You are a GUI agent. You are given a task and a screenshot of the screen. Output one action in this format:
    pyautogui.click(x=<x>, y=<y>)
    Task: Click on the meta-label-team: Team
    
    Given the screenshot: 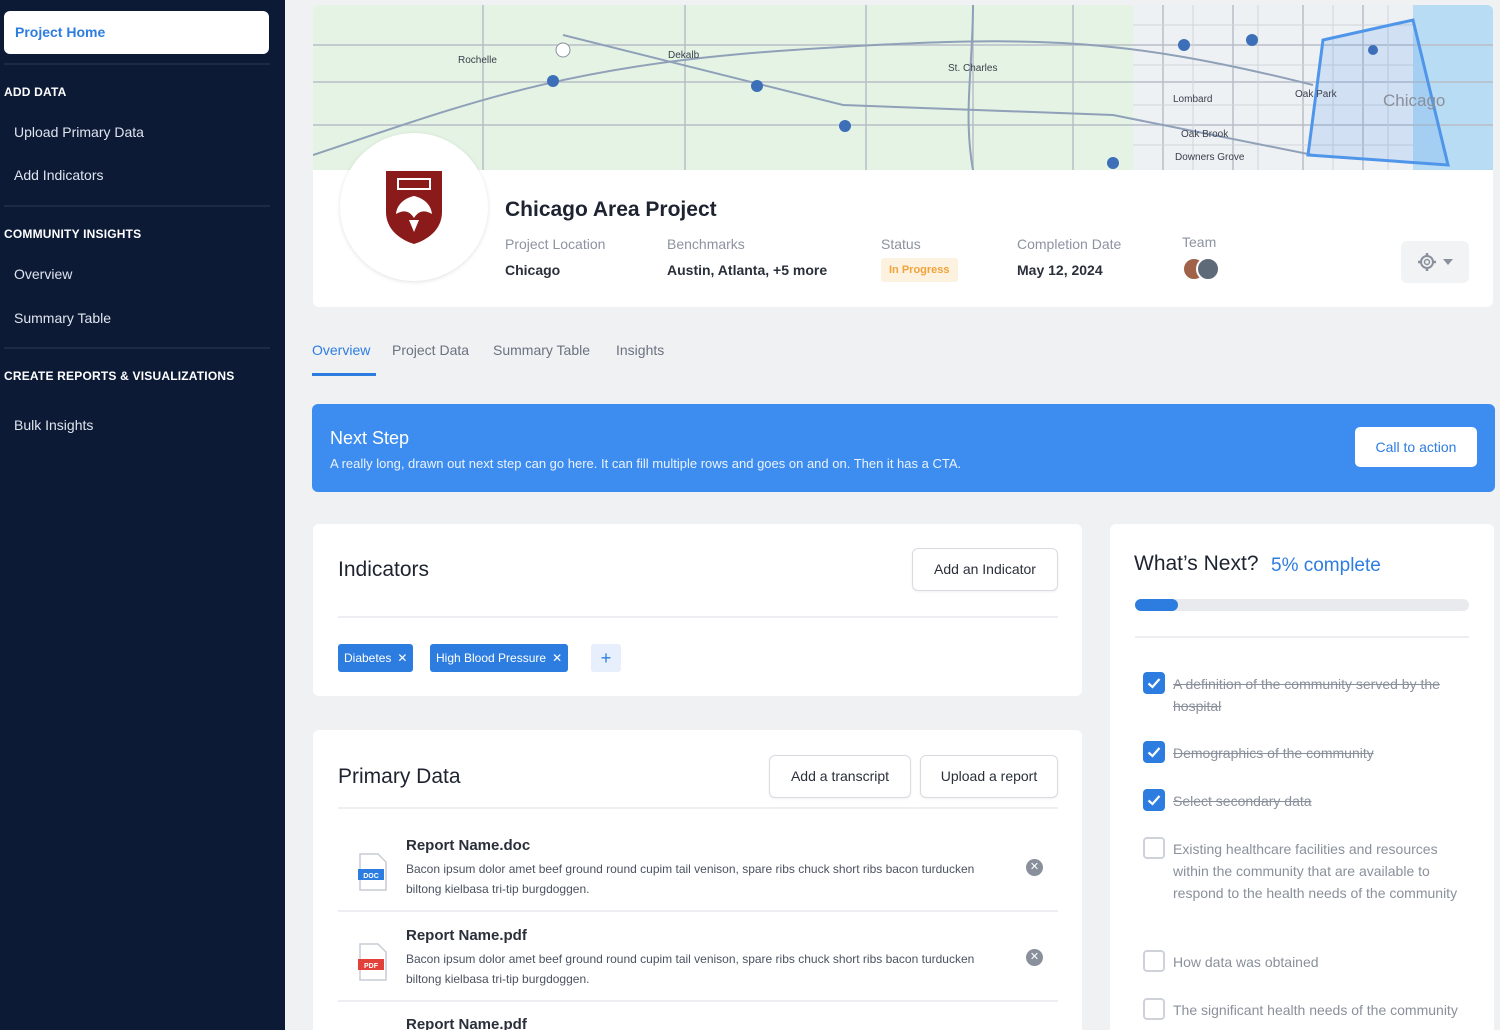 What is the action you would take?
    pyautogui.click(x=1199, y=242)
    